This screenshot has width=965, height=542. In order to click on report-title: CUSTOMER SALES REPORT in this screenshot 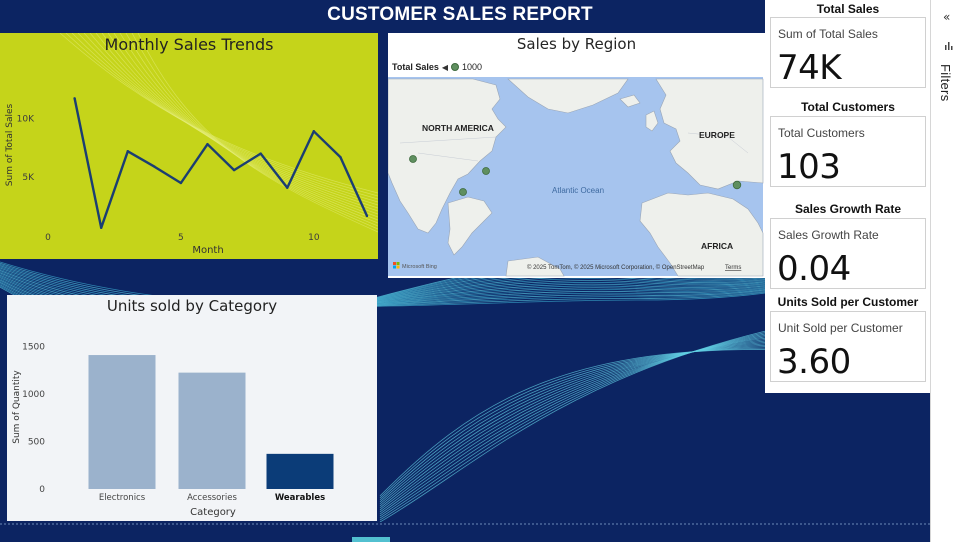, I will do `click(460, 14)`.